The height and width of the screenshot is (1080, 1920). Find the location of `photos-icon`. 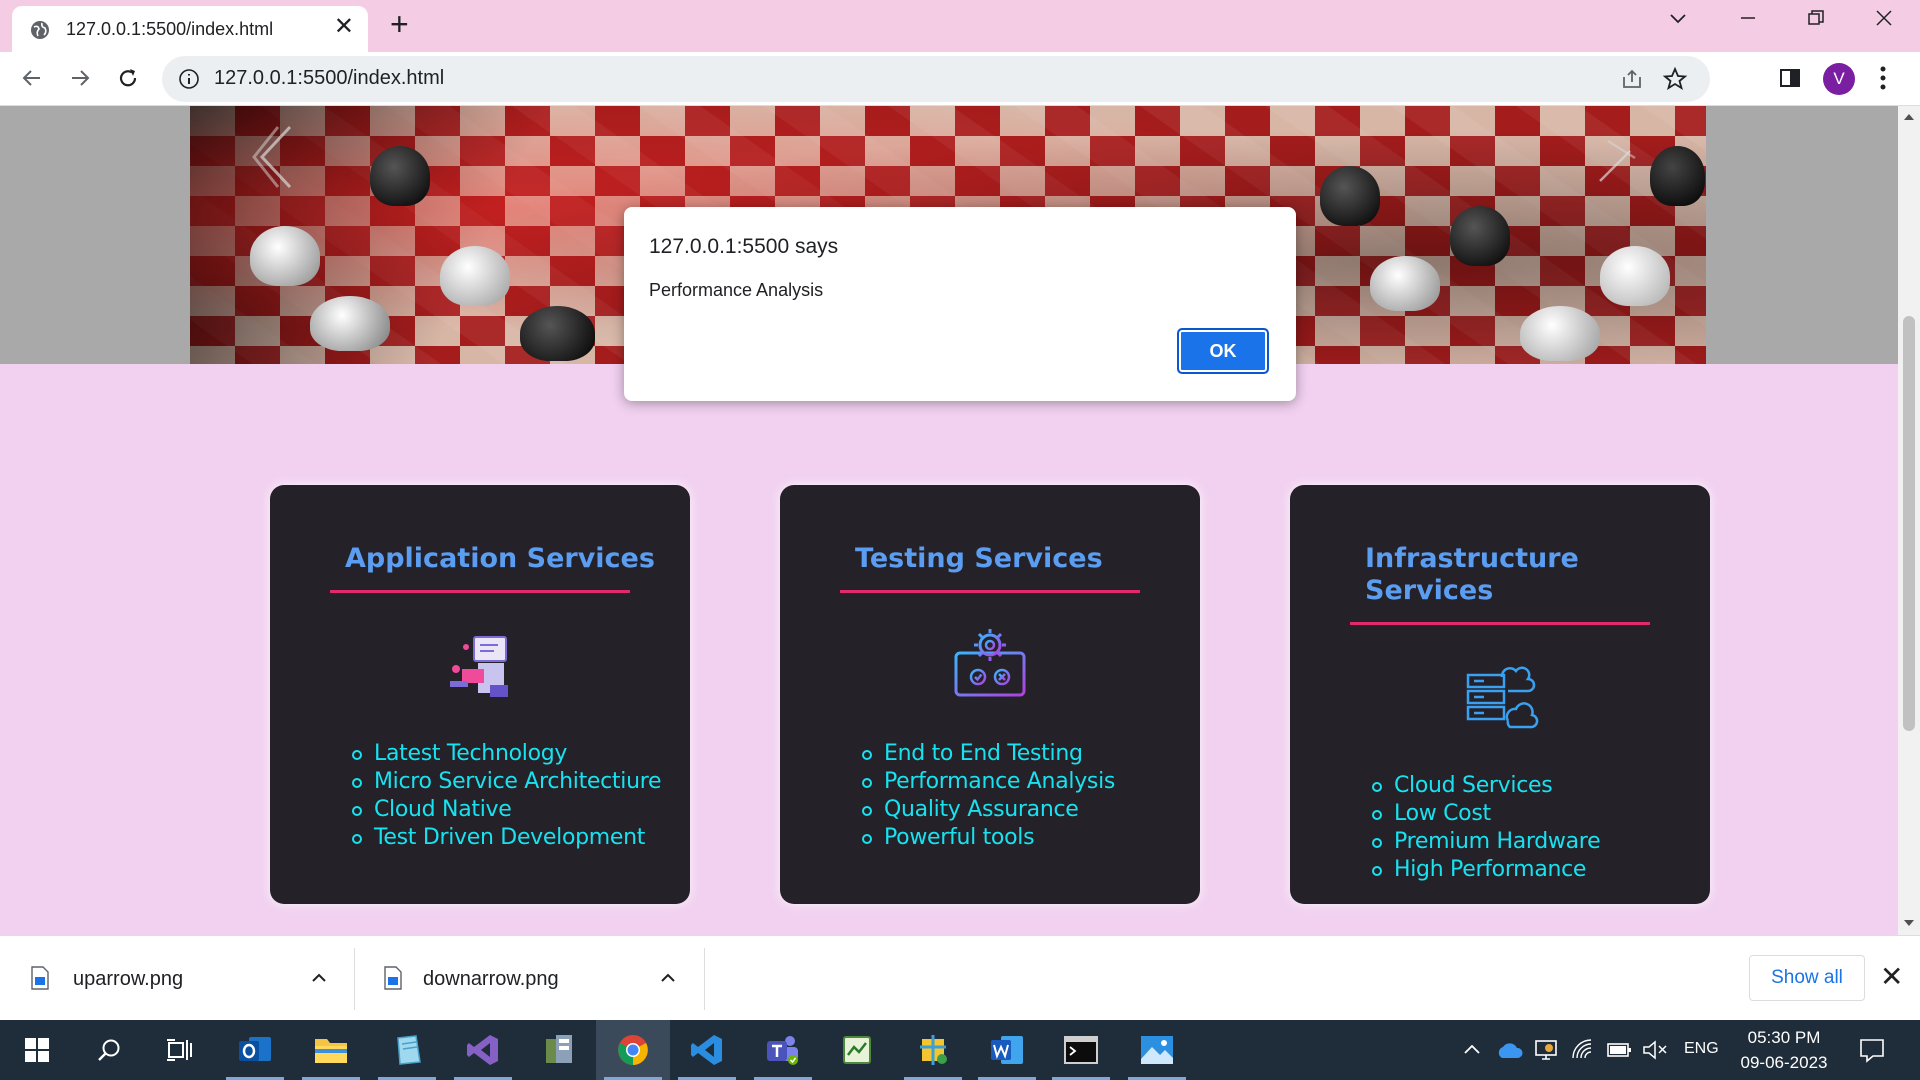

photos-icon is located at coordinates (1157, 1050).